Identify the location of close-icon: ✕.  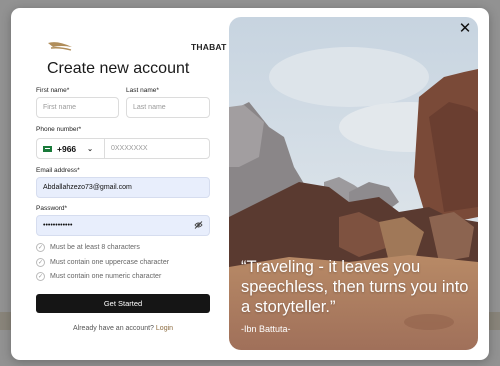
(465, 28).